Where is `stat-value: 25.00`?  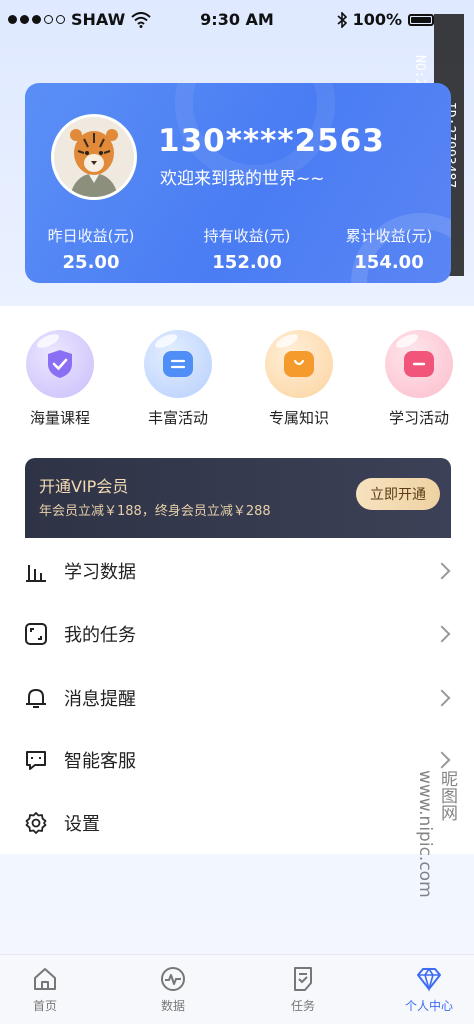 stat-value: 25.00 is located at coordinates (91, 262).